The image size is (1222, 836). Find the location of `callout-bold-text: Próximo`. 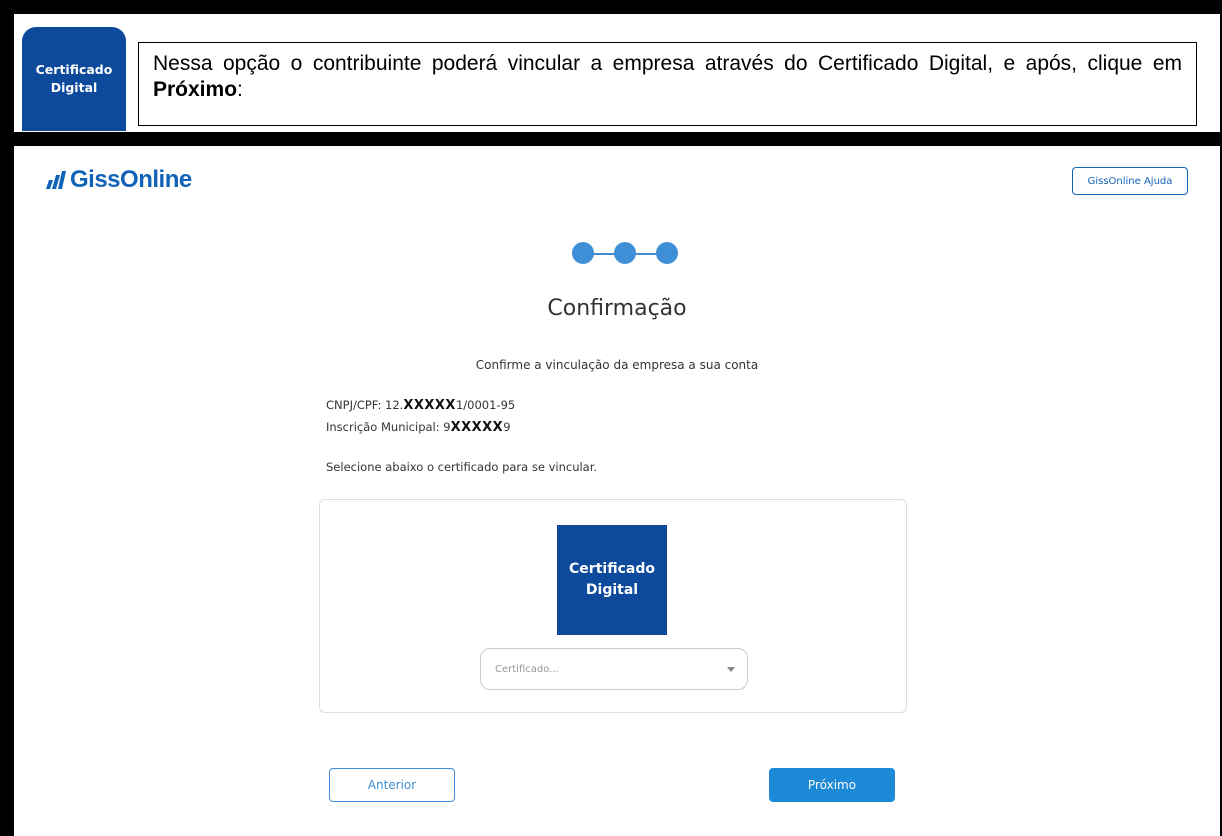

callout-bold-text: Próximo is located at coordinates (195, 89).